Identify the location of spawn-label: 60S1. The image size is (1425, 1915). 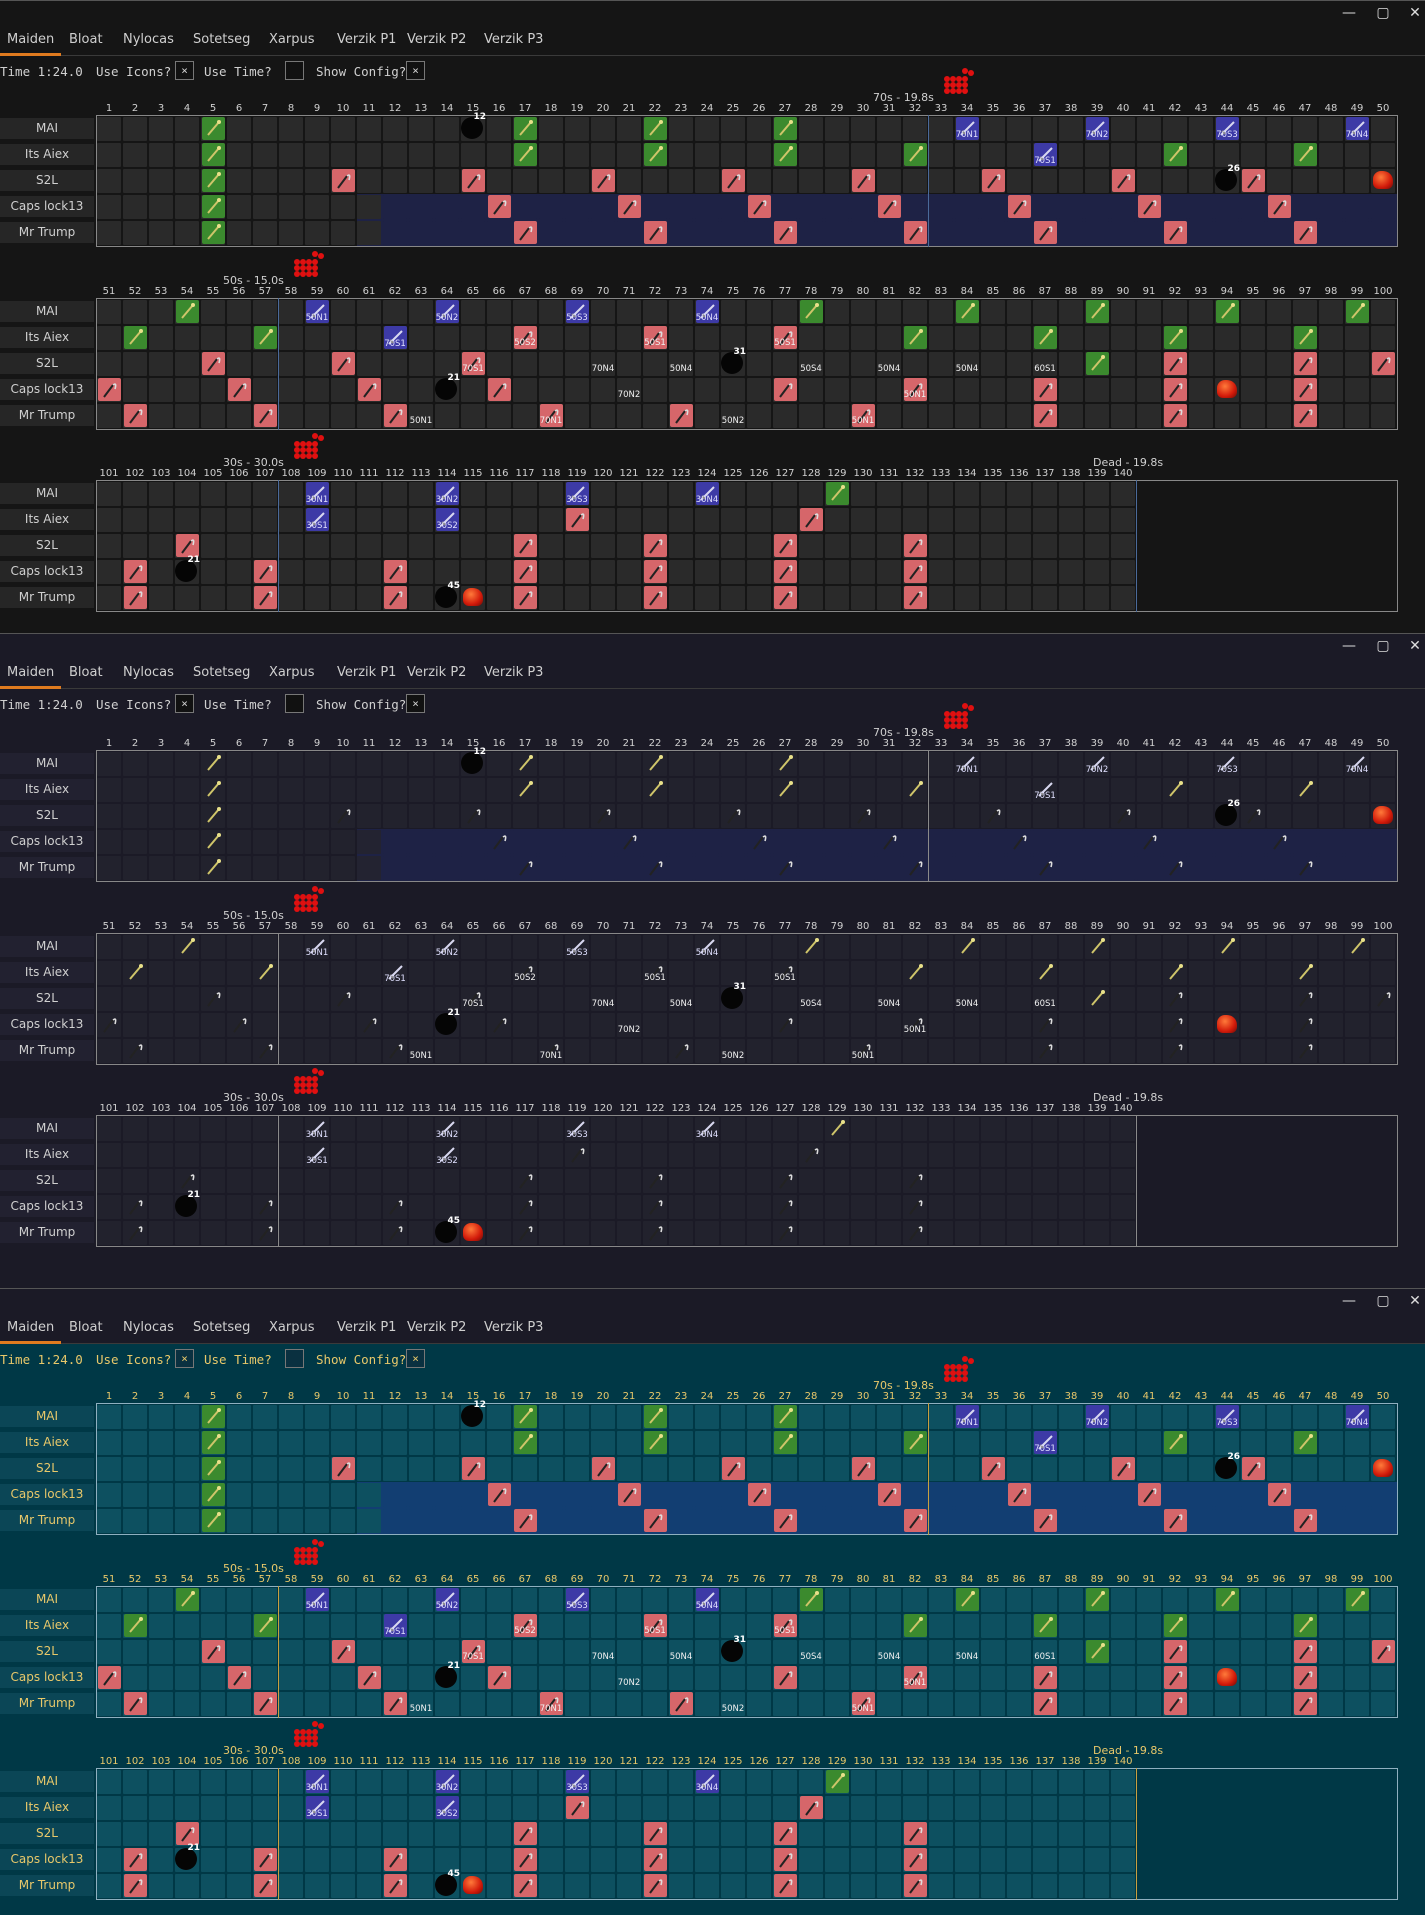
(1045, 369).